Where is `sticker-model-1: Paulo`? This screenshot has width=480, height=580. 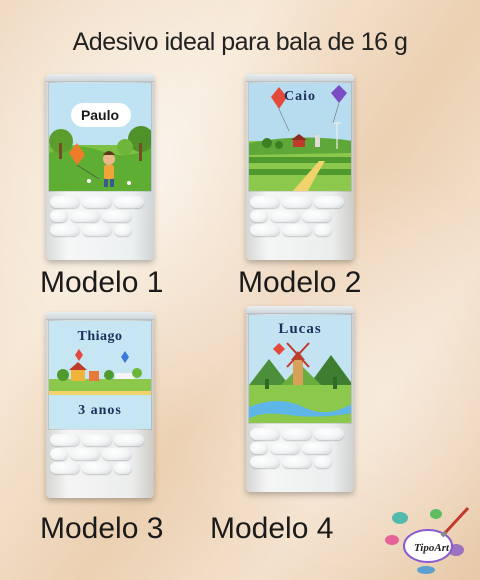 sticker-model-1: Paulo is located at coordinates (100, 137).